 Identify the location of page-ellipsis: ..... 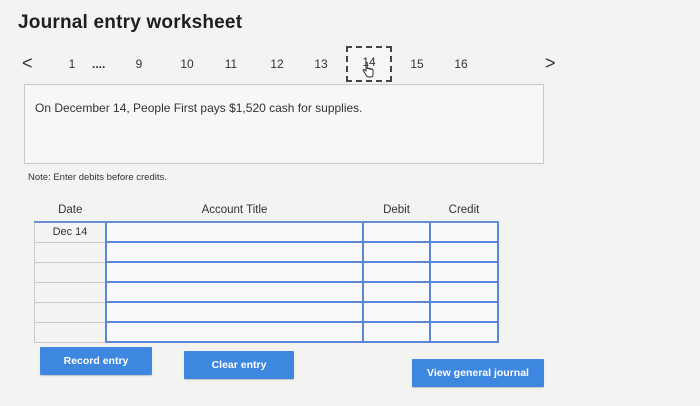
(99, 64).